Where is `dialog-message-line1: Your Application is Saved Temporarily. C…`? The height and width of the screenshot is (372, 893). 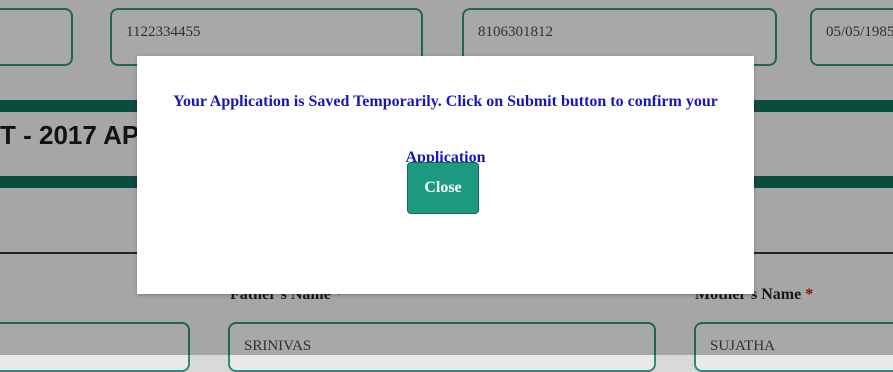
dialog-message-line1: Your Application is Saved Temporarily. C… is located at coordinates (445, 101).